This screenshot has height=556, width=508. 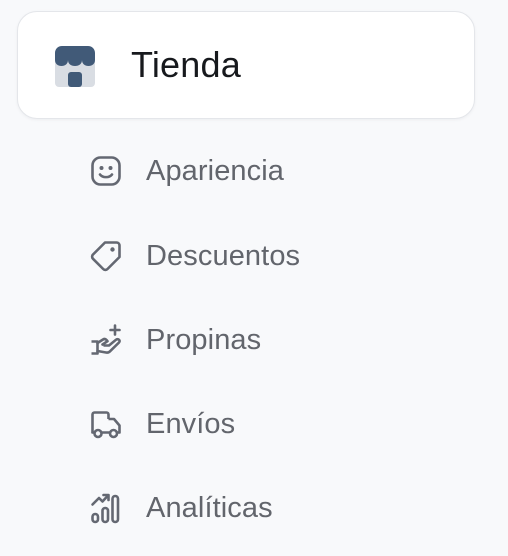 What do you see at coordinates (106, 171) in the screenshot?
I see `smile-icon` at bounding box center [106, 171].